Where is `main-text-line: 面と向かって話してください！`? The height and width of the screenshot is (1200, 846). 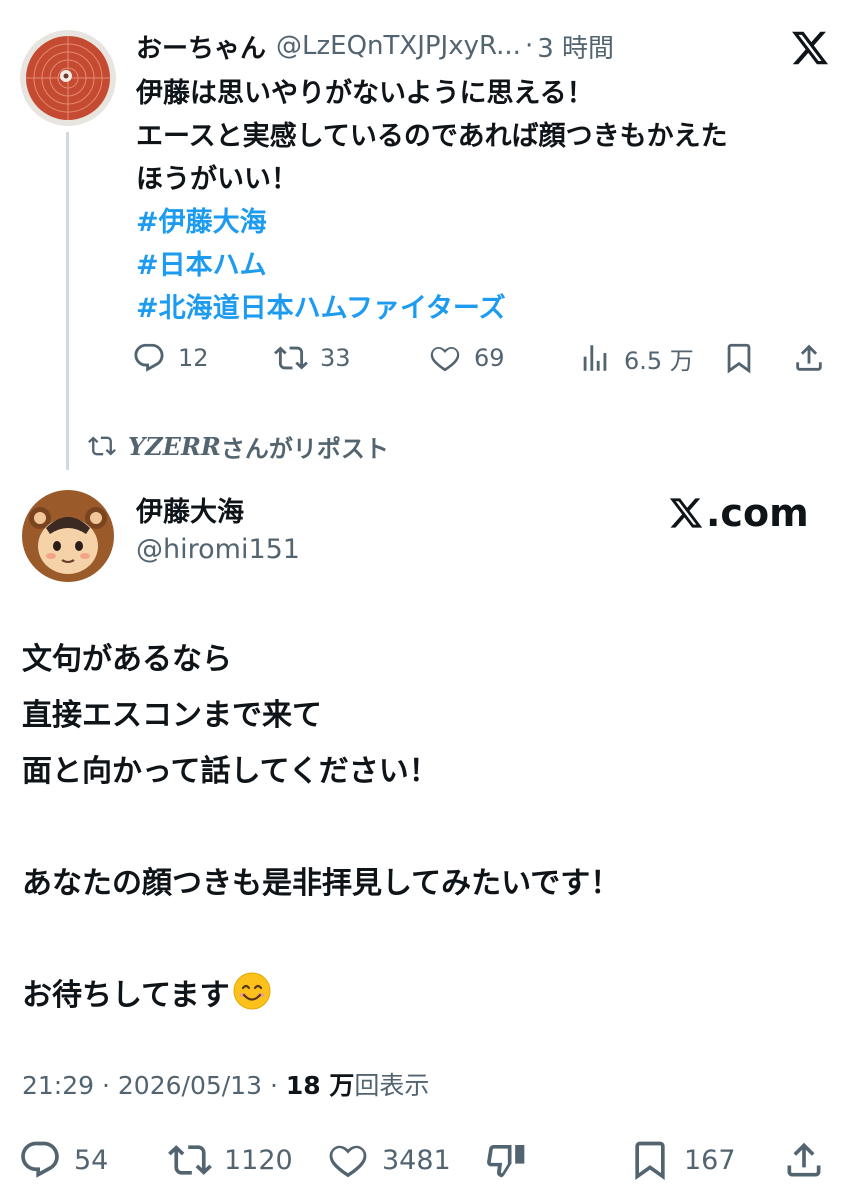
main-text-line: 面と向かって話してください！ is located at coordinates (230, 771).